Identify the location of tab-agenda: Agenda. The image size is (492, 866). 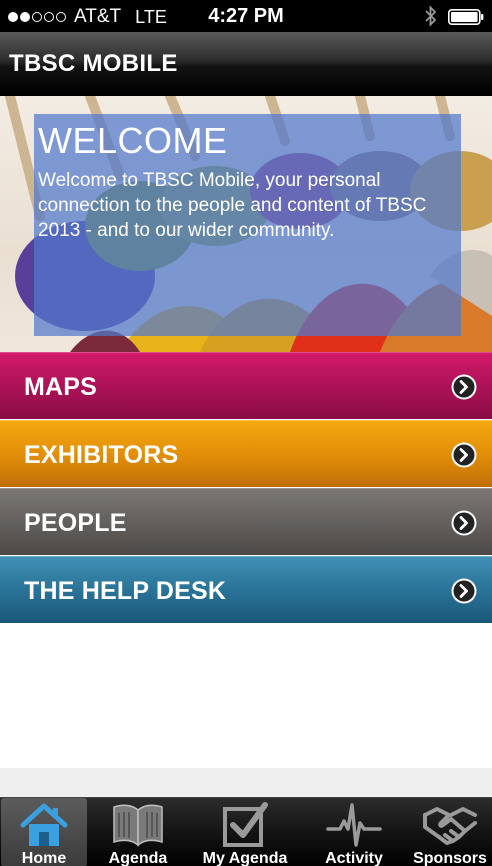
(138, 832).